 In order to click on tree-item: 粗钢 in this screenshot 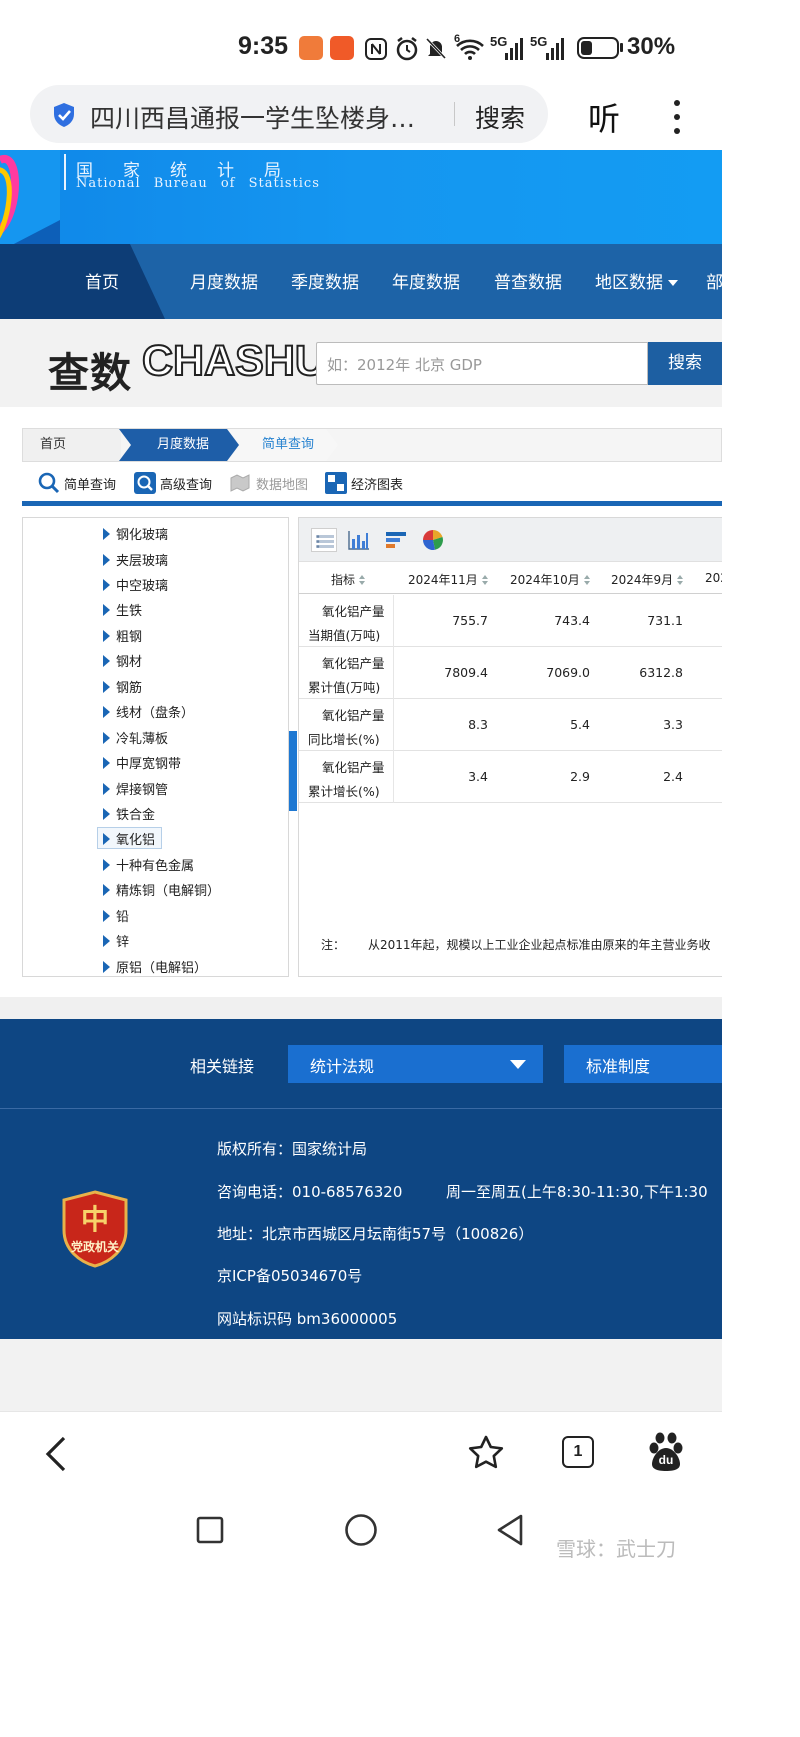, I will do `click(122, 637)`.